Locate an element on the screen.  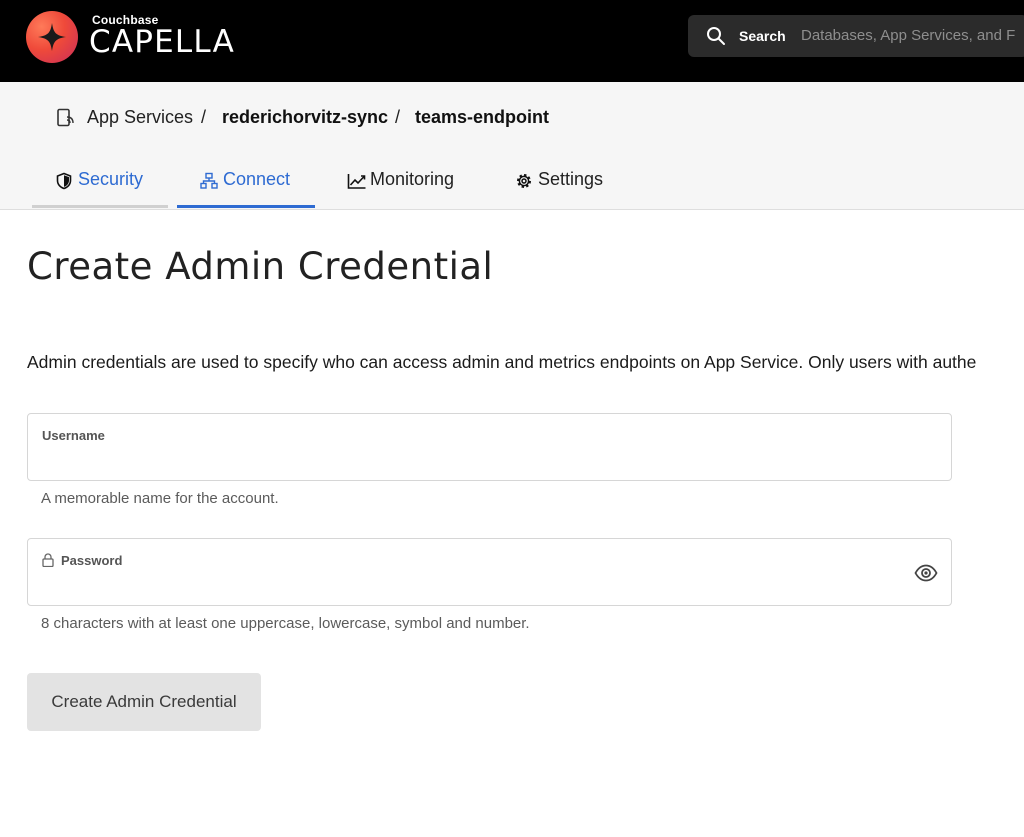
password-label: Password is located at coordinates (92, 560).